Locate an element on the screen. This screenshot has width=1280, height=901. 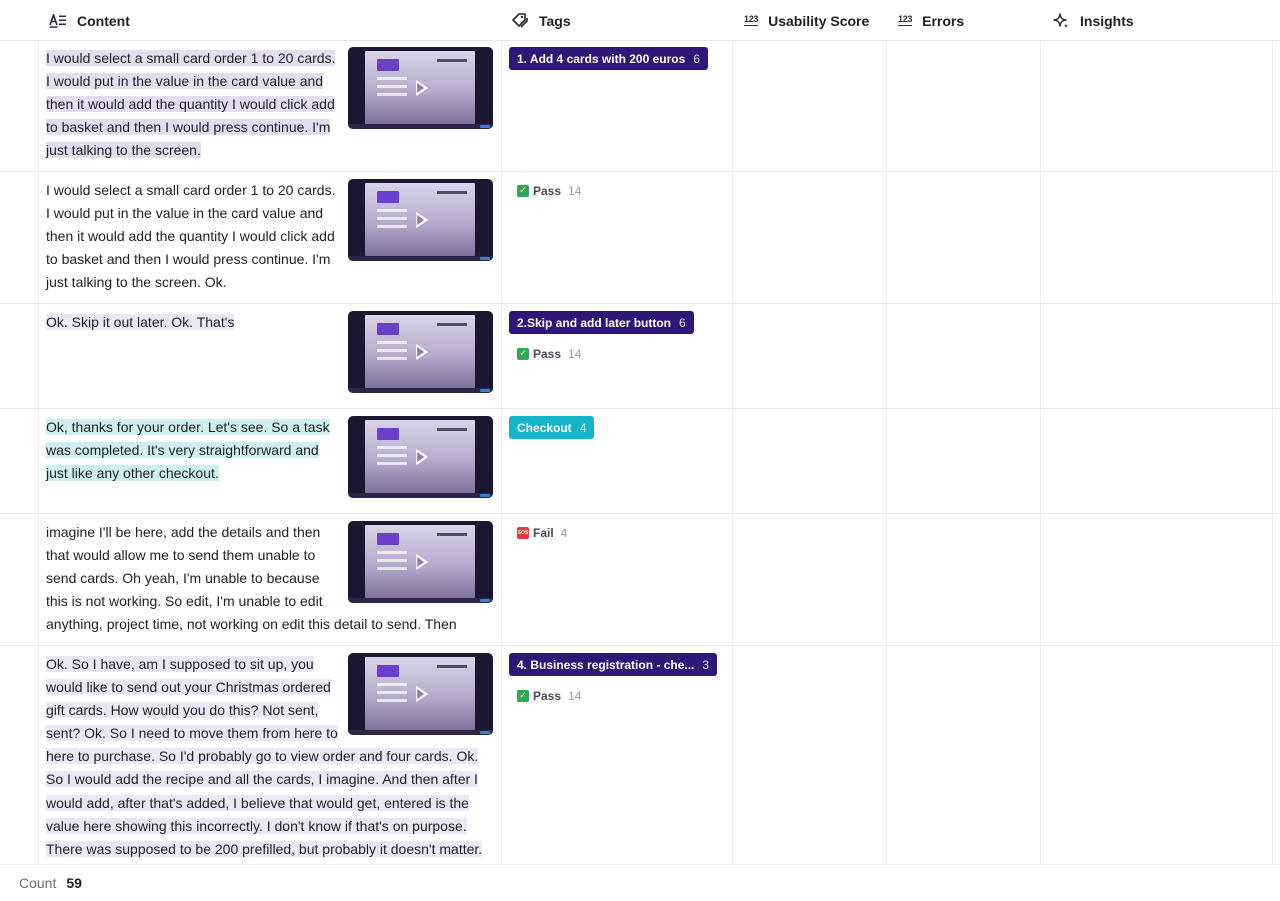
transcript-text: Ok. Skip it out later. Ok. That's is located at coordinates (140, 322).